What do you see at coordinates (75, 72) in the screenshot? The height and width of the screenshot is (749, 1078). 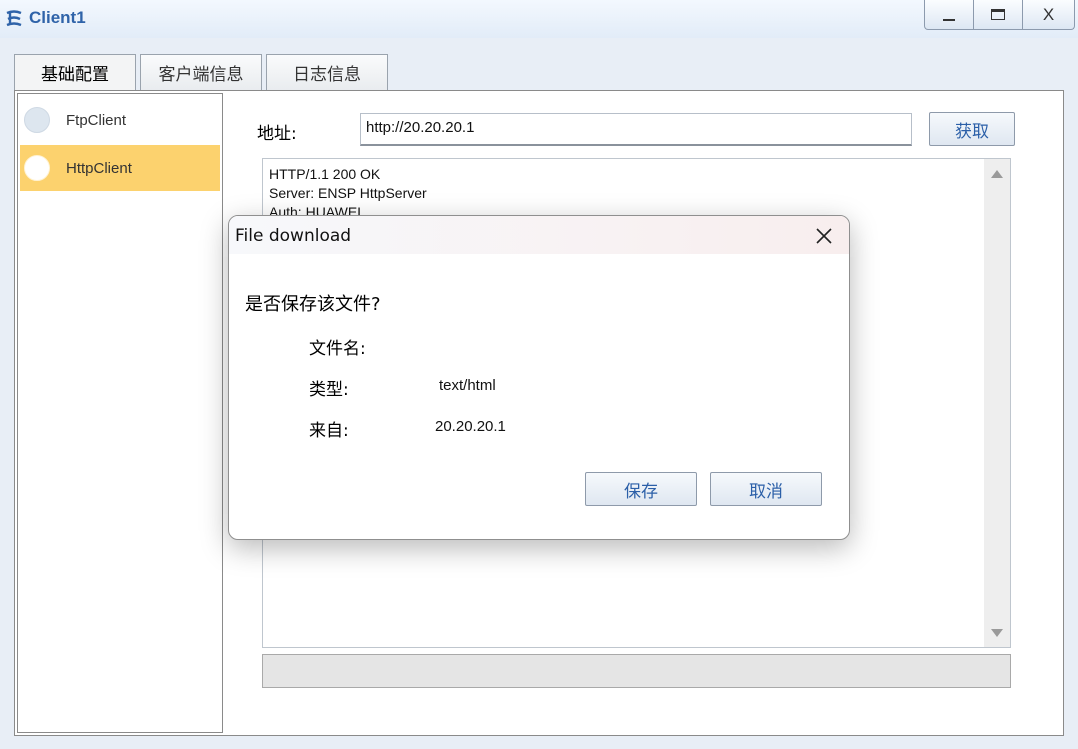 I see `tab-basic-config: 基础配置` at bounding box center [75, 72].